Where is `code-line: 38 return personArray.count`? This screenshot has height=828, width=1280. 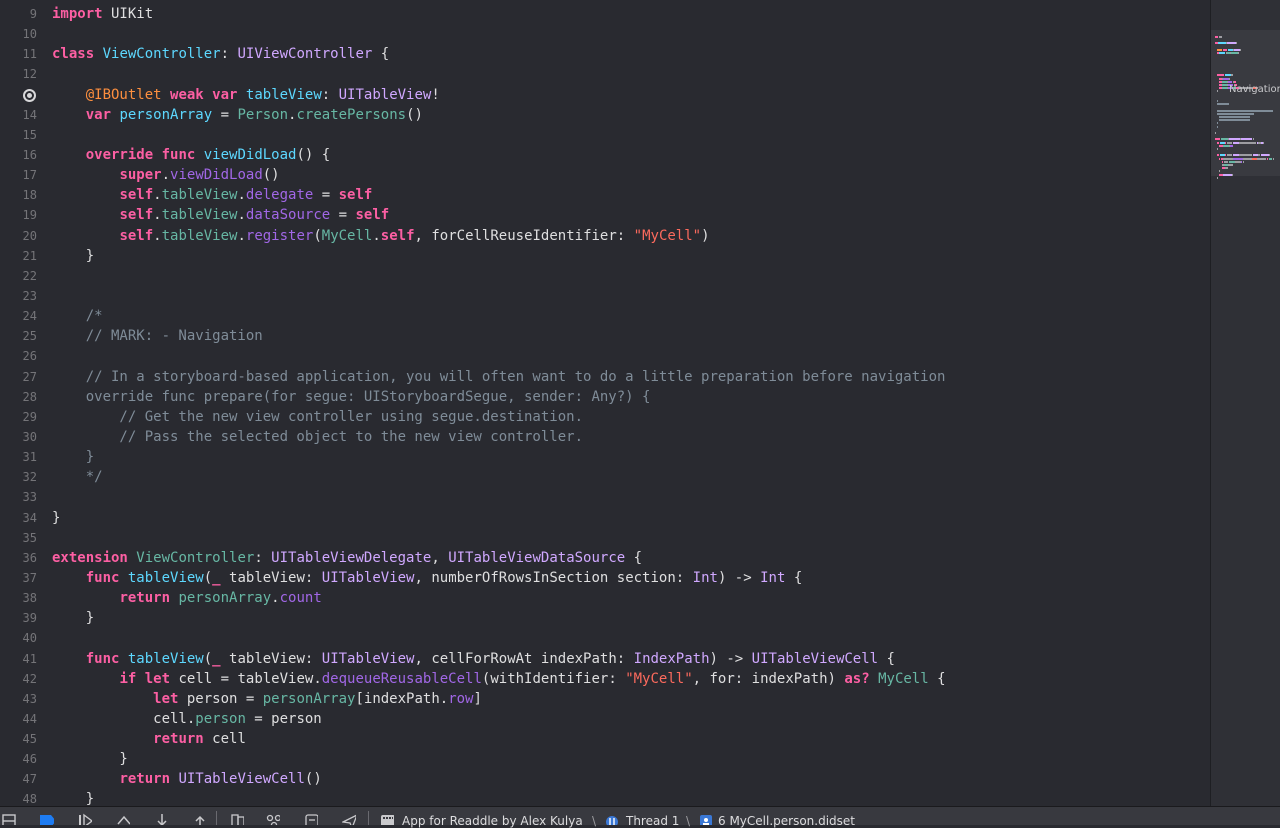 code-line: 38 return personArray.count is located at coordinates (605, 598).